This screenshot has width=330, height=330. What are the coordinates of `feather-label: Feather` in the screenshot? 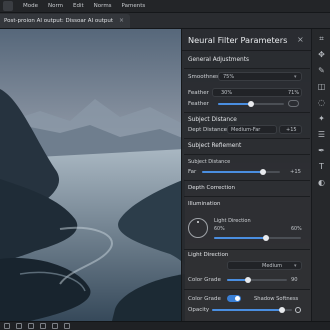 It's located at (198, 93).